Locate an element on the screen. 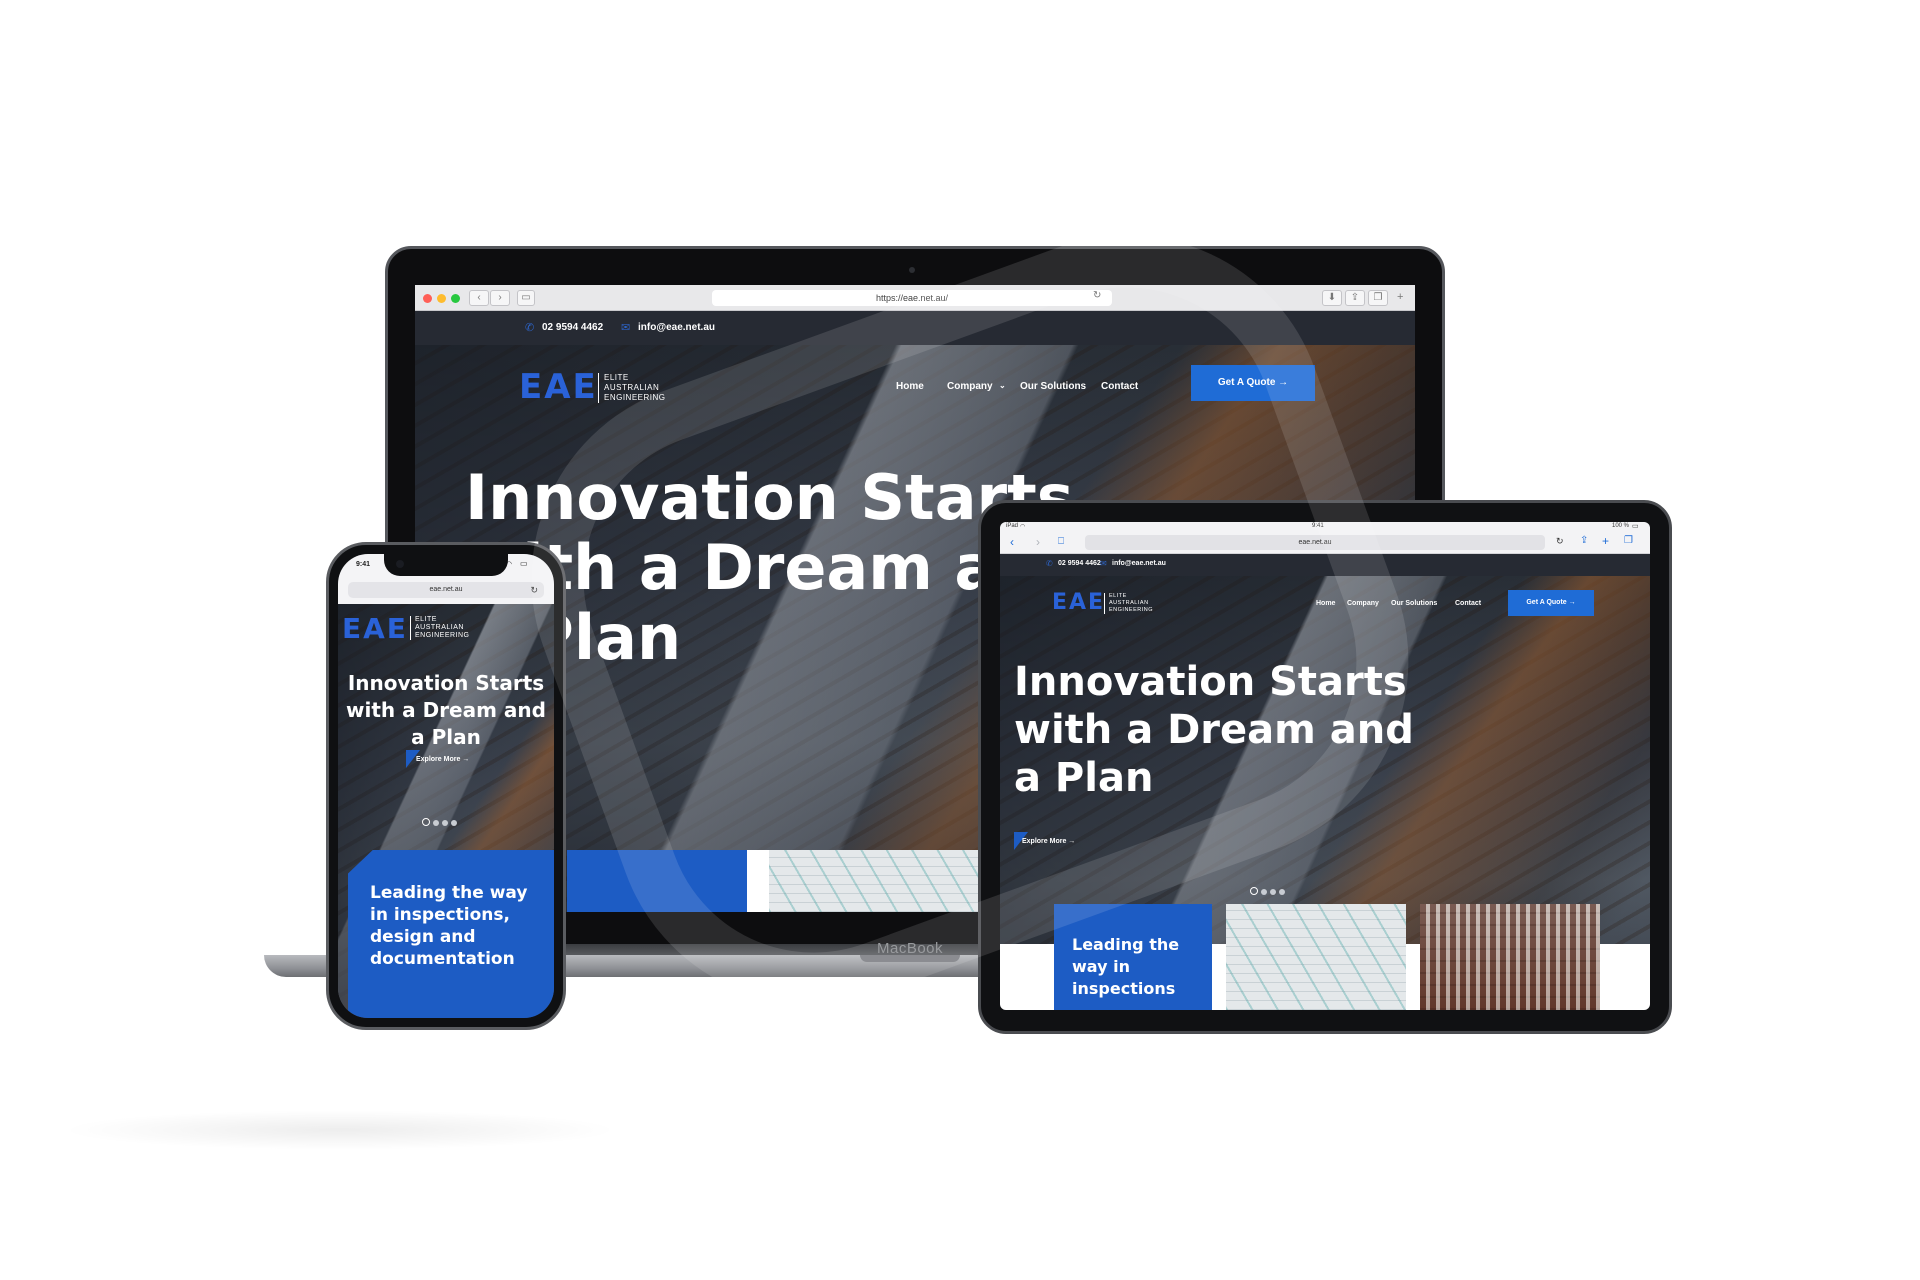  minimize-window-button is located at coordinates (441, 298).